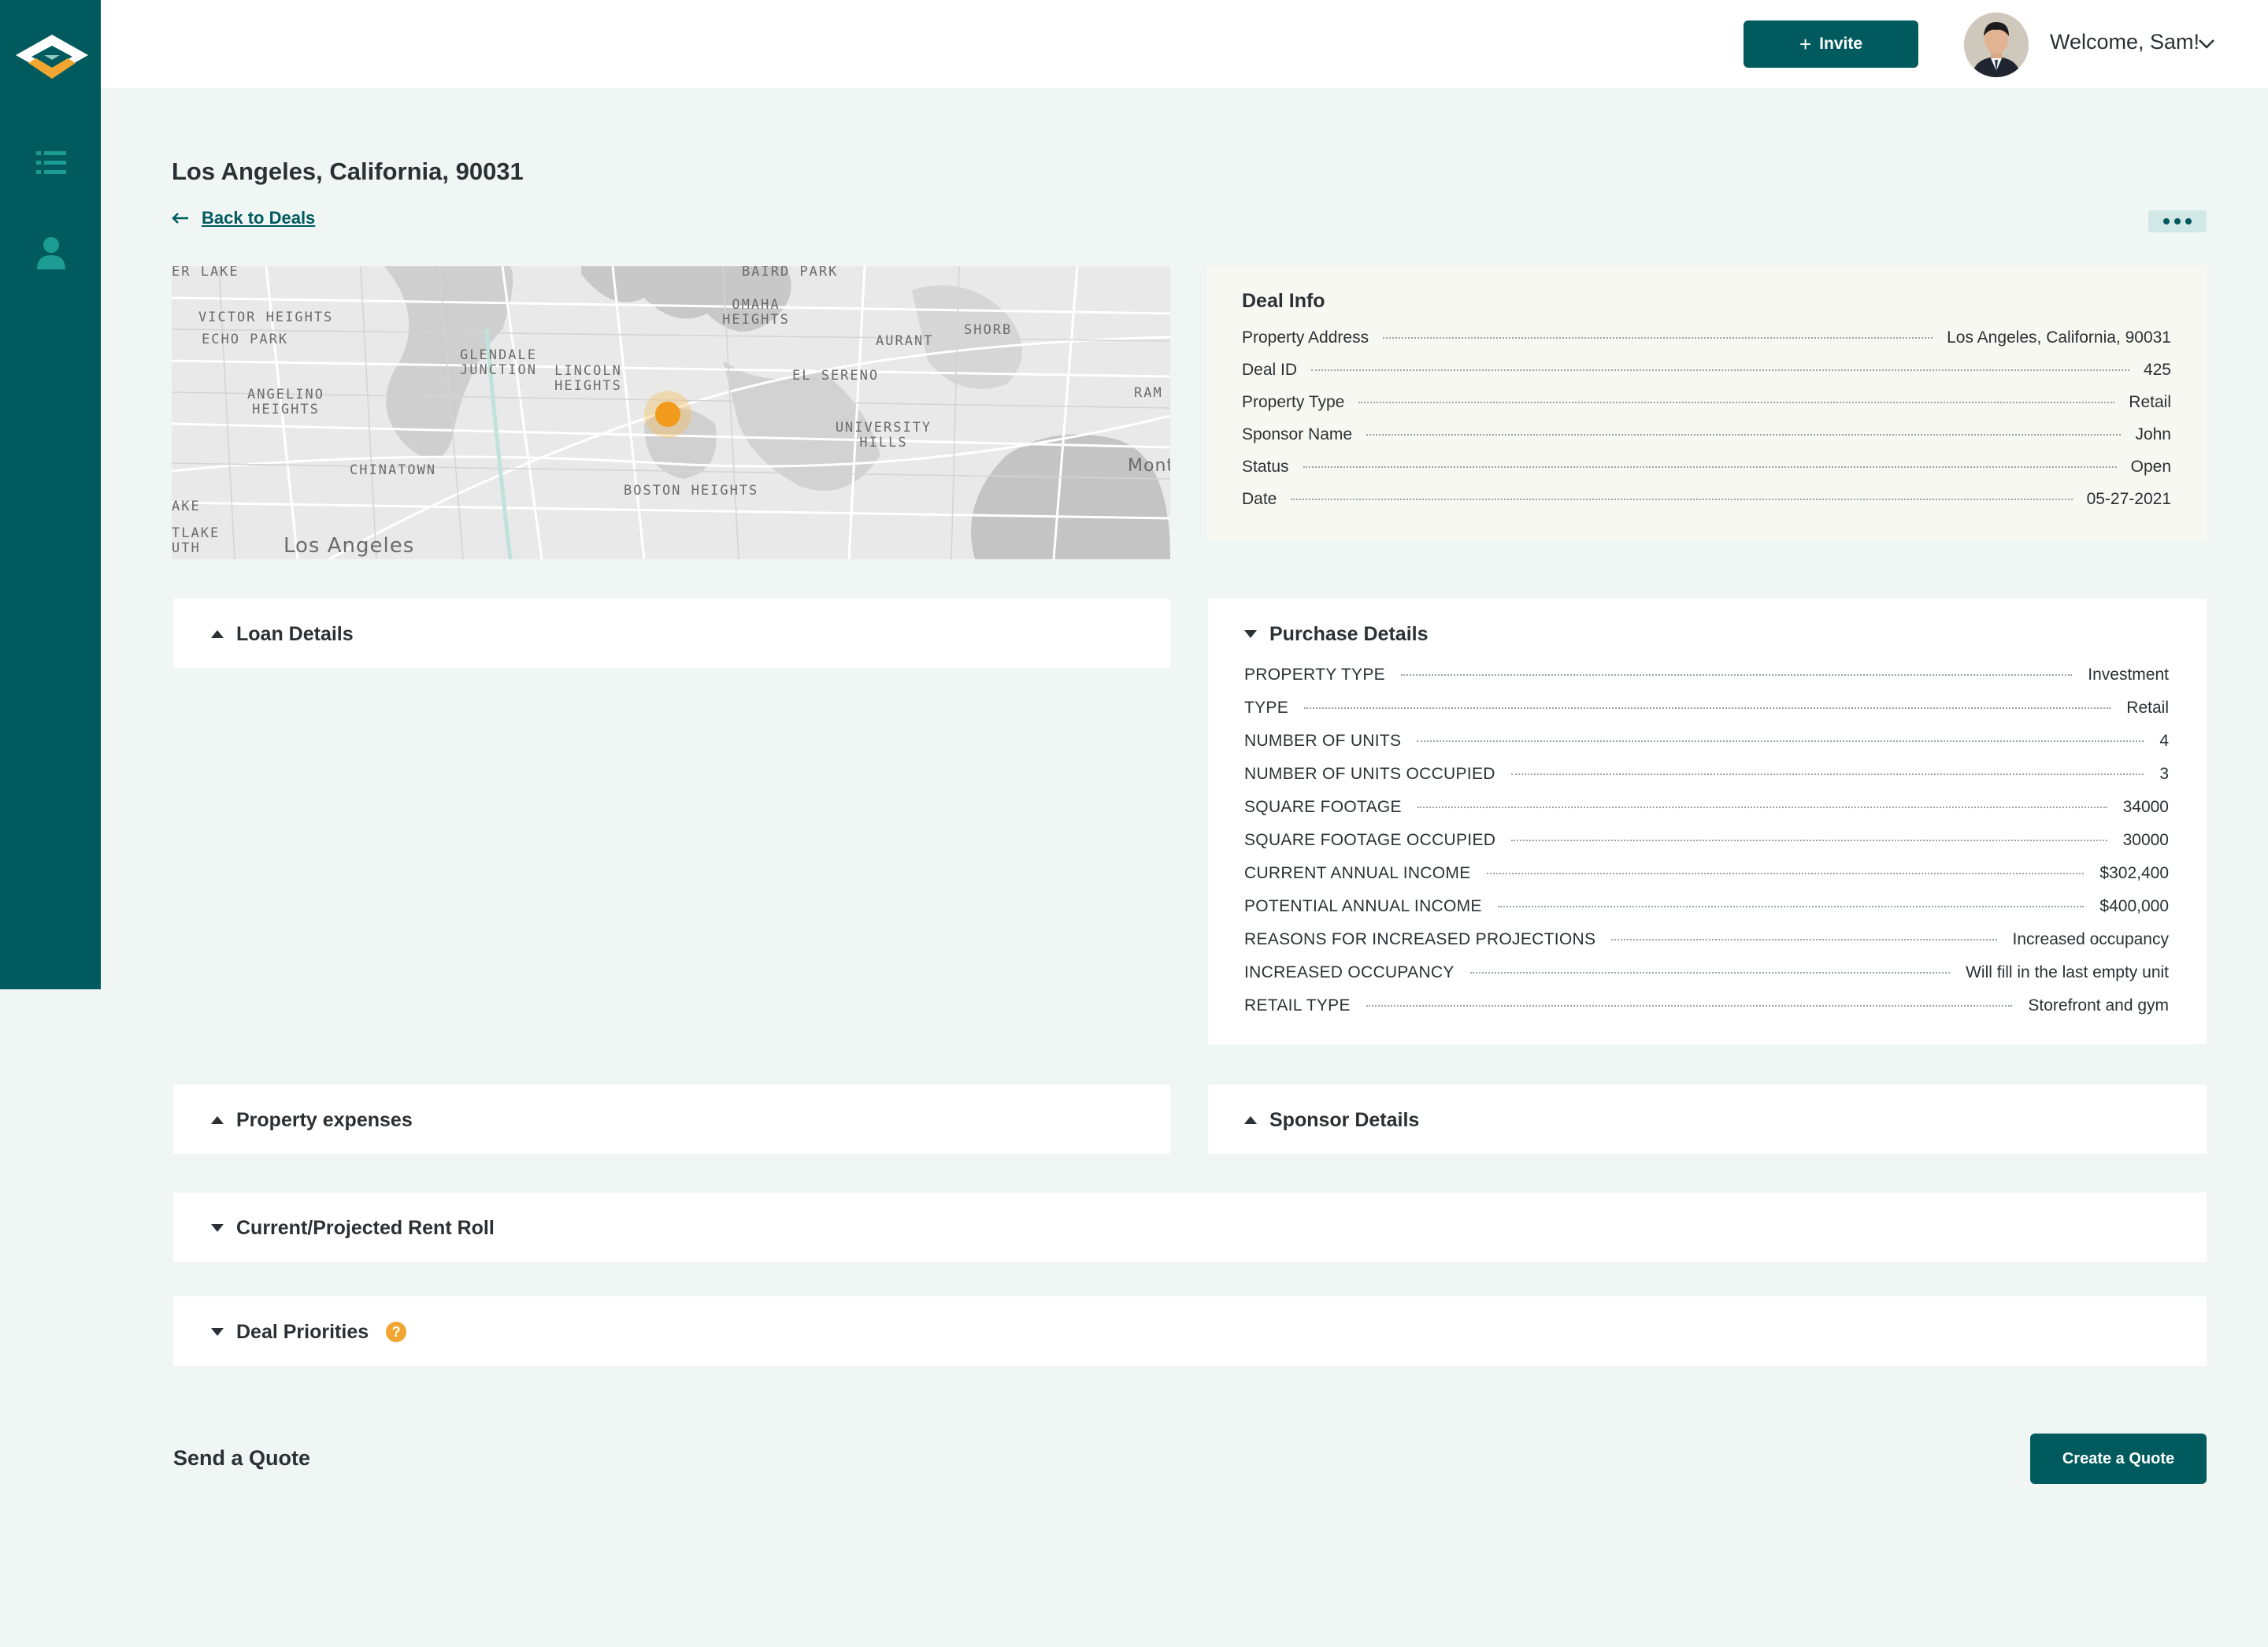 The image size is (2268, 1647). I want to click on map-label: VICTOR HEIGHTS, so click(265, 317).